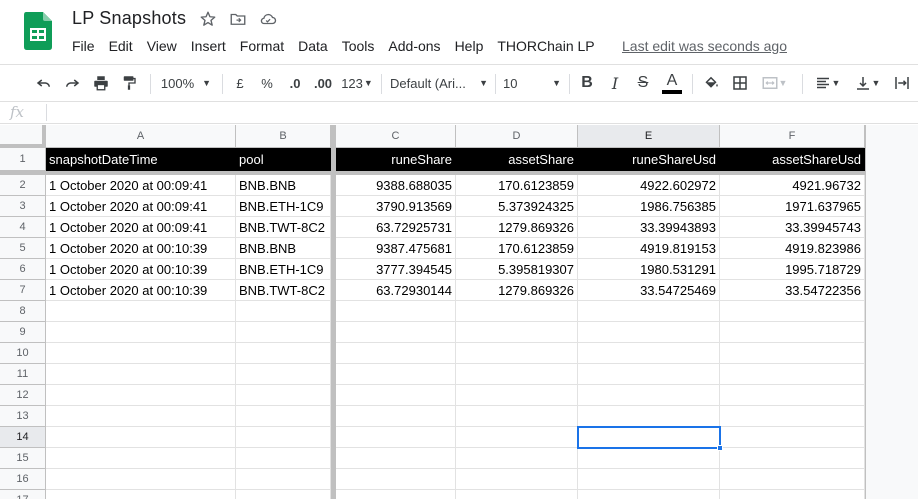 The image size is (918, 499). What do you see at coordinates (23, 374) in the screenshot?
I see `row-header-11: 11` at bounding box center [23, 374].